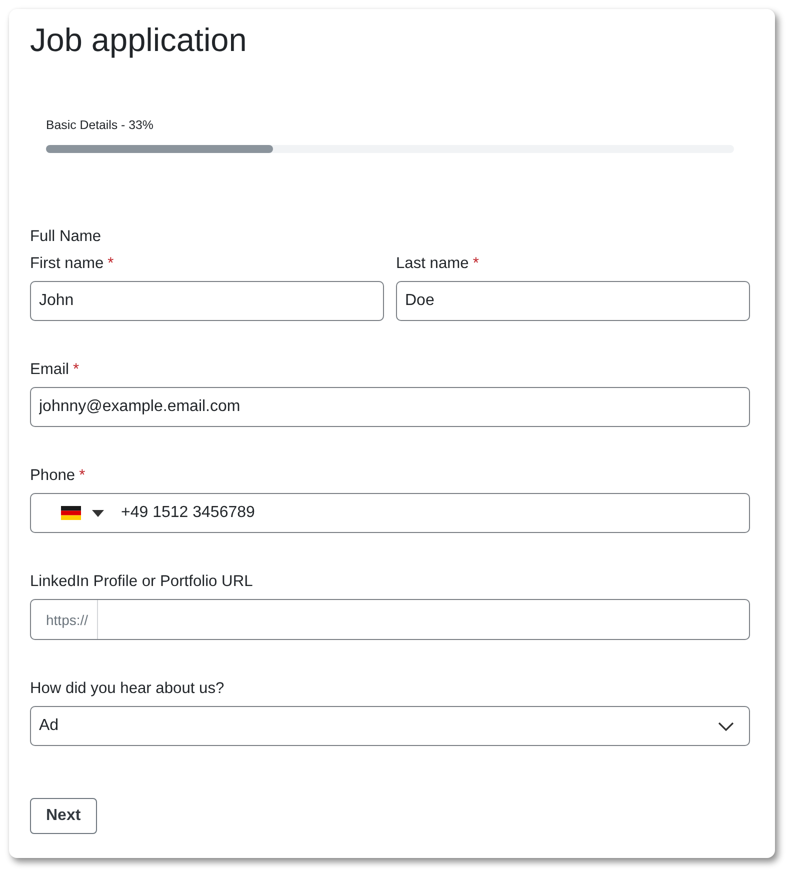 This screenshot has height=880, width=796. What do you see at coordinates (72, 264) in the screenshot?
I see `field-label: First name *` at bounding box center [72, 264].